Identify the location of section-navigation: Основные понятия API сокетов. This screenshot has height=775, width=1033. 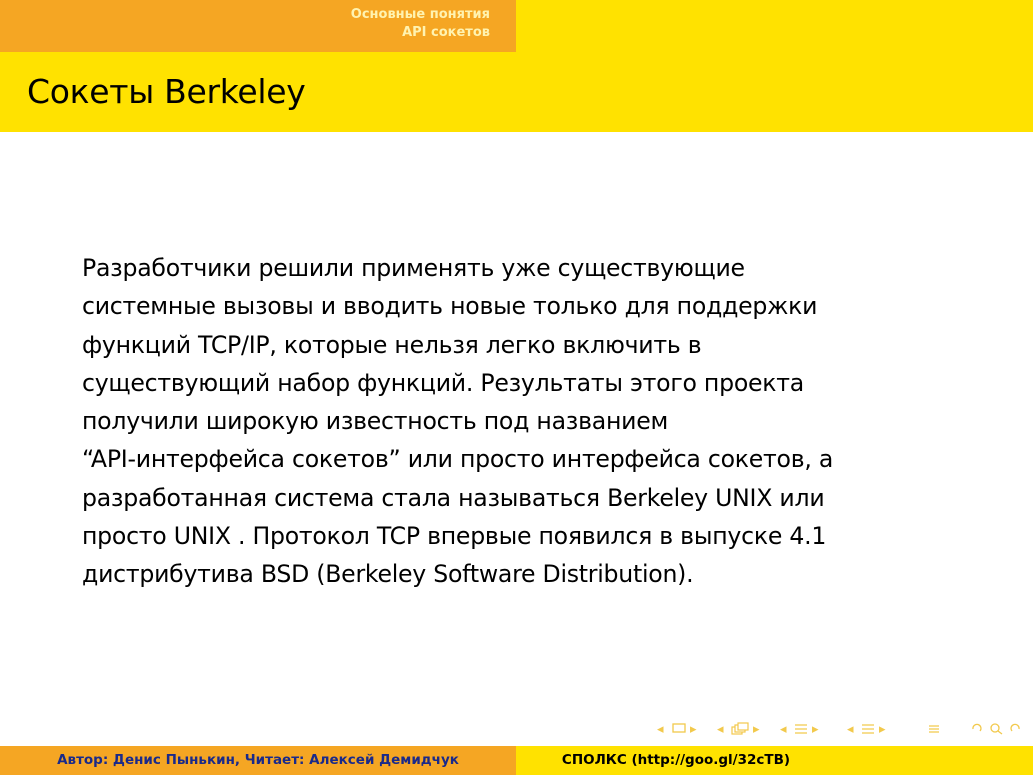
(420, 24).